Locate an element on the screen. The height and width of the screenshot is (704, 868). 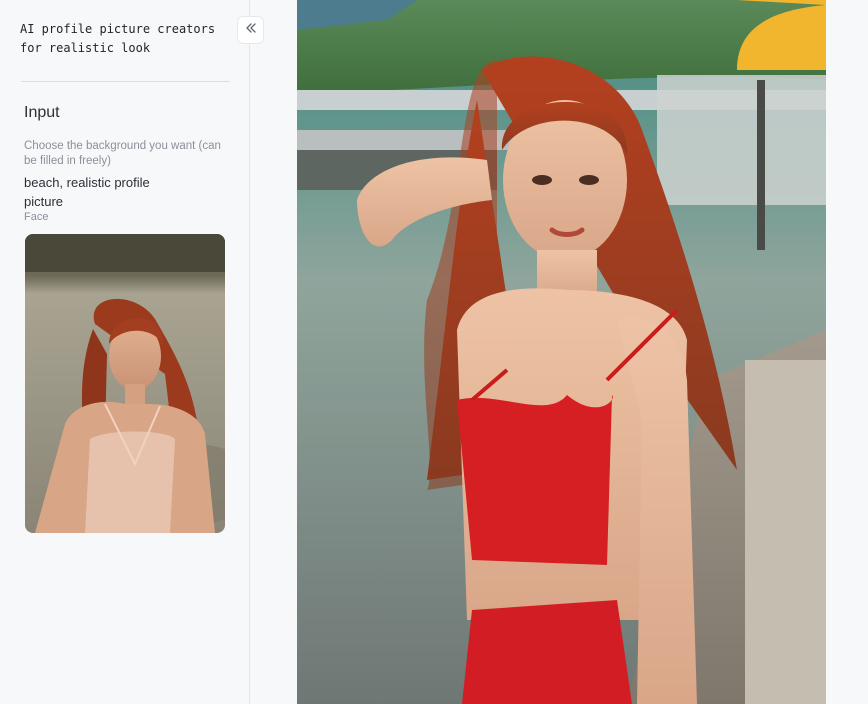
divider is located at coordinates (125, 81).